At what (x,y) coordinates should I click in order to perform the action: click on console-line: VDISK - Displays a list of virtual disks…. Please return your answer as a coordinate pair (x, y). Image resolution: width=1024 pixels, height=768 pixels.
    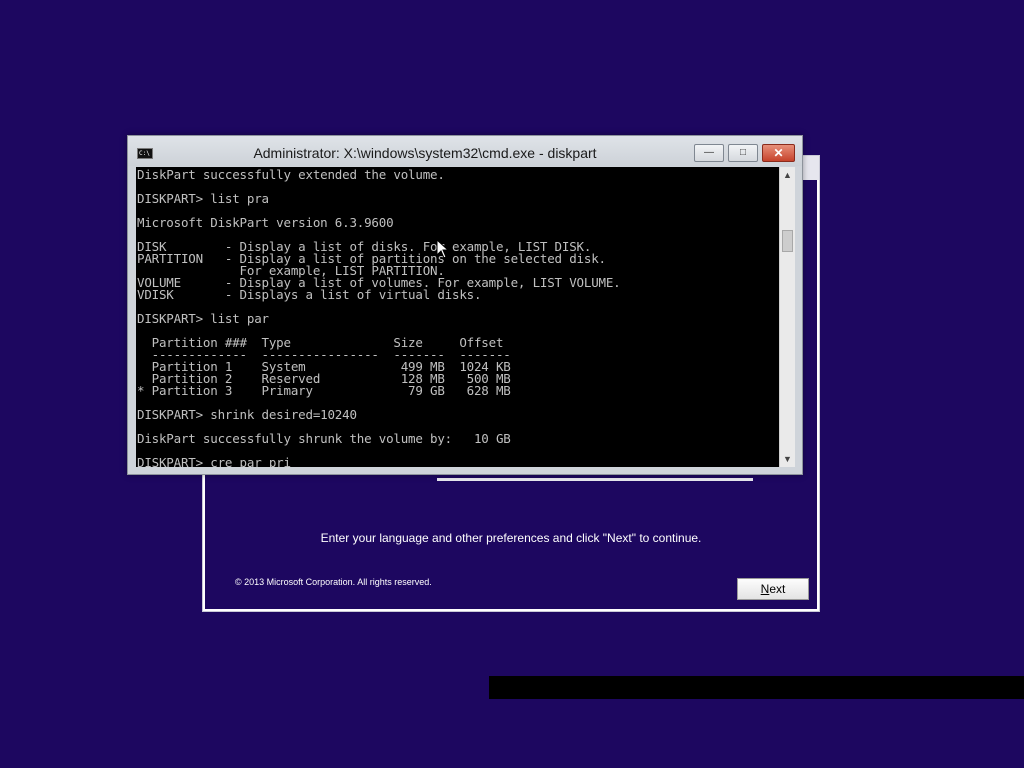
    Looking at the image, I should click on (309, 294).